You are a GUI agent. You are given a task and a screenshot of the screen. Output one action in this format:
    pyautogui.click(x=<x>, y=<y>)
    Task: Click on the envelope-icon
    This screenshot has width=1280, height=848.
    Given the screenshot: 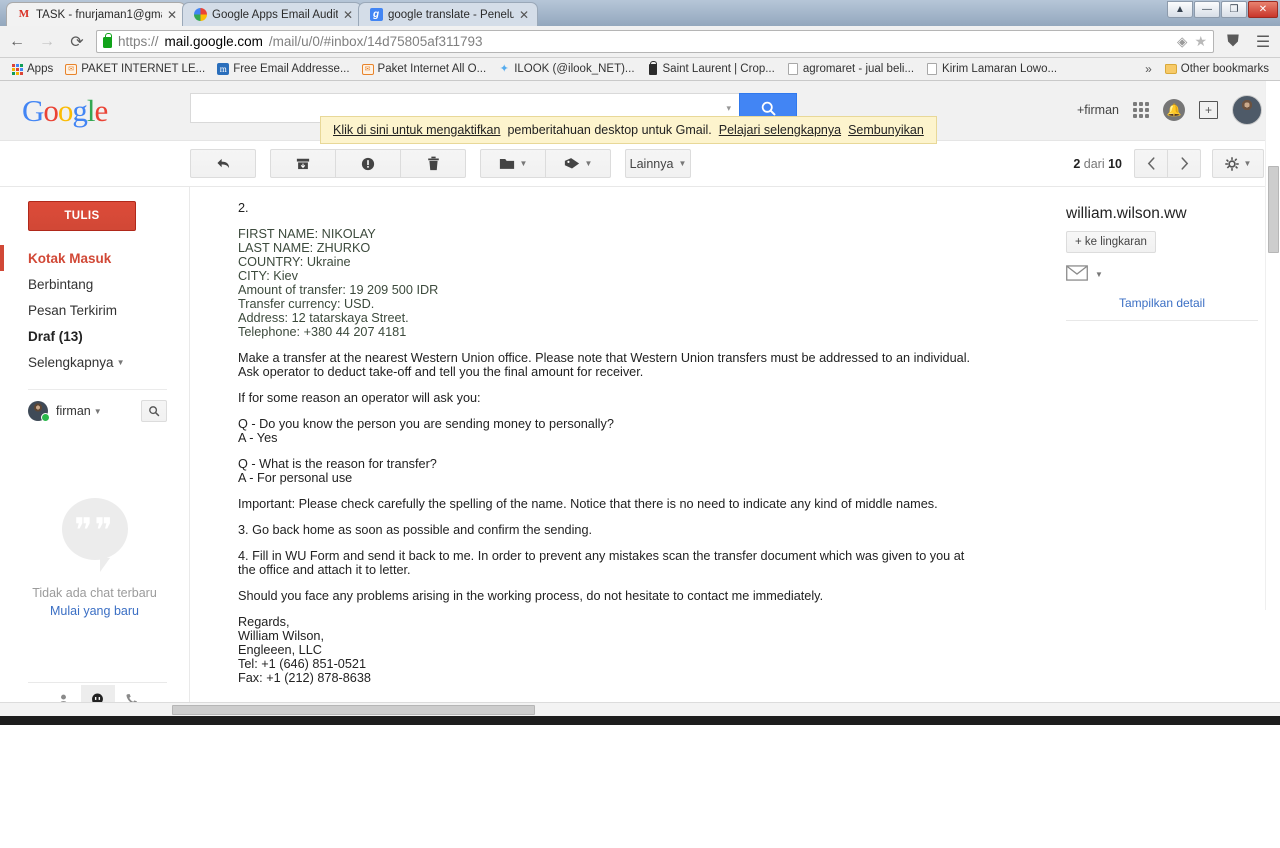 What is the action you would take?
    pyautogui.click(x=1077, y=274)
    